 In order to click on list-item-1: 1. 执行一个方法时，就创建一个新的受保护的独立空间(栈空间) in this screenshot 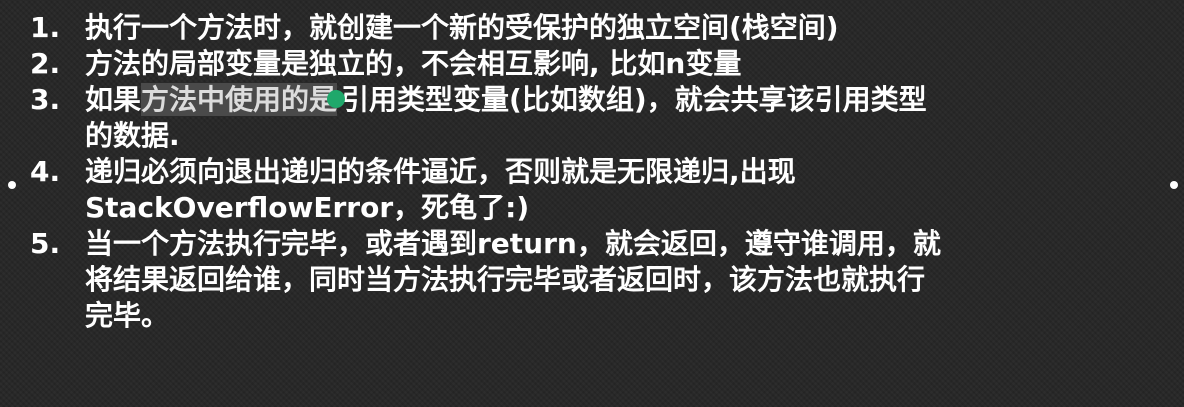, I will do `click(600, 28)`.